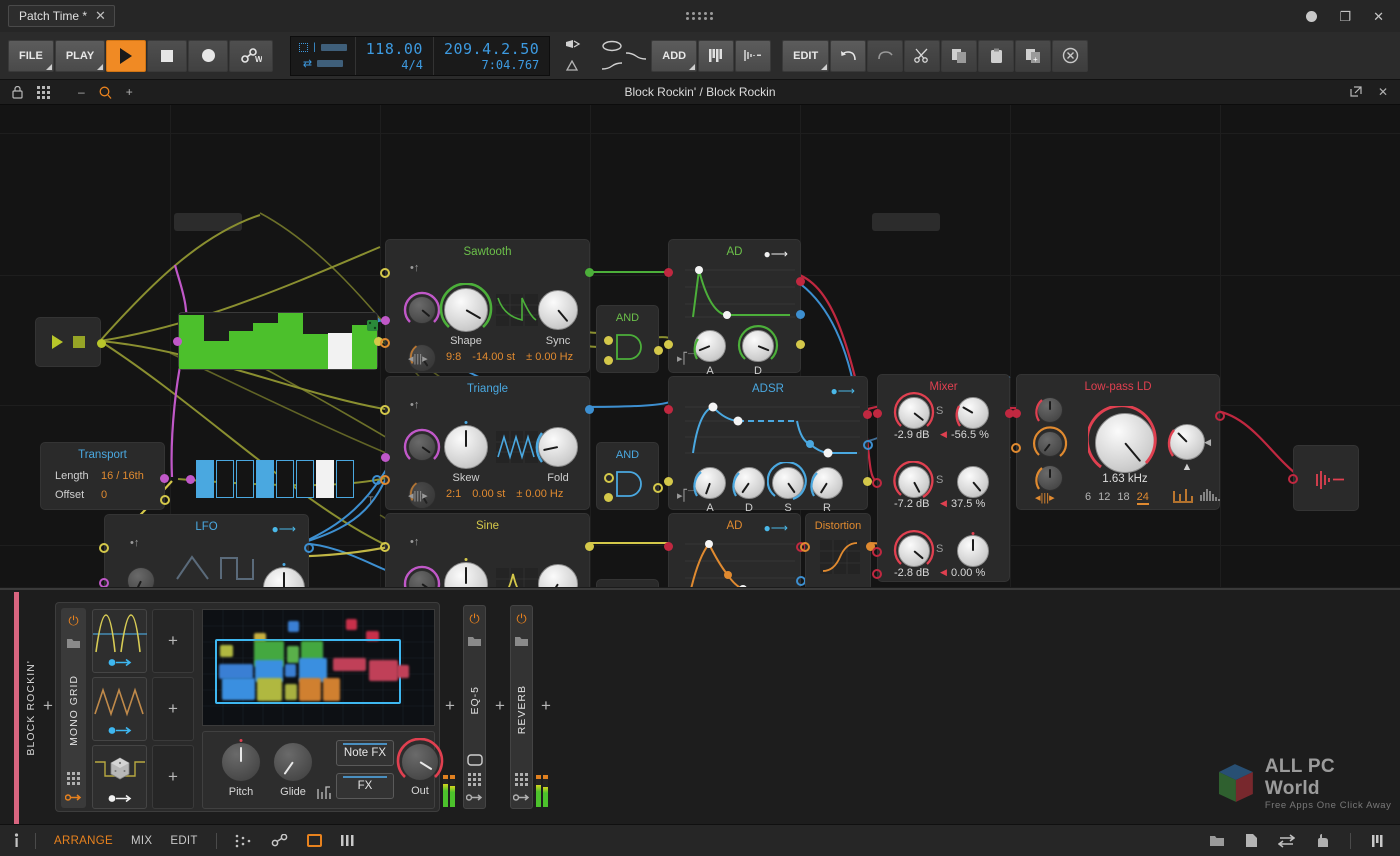  What do you see at coordinates (385, 480) in the screenshot?
I see `tri-port-phase` at bounding box center [385, 480].